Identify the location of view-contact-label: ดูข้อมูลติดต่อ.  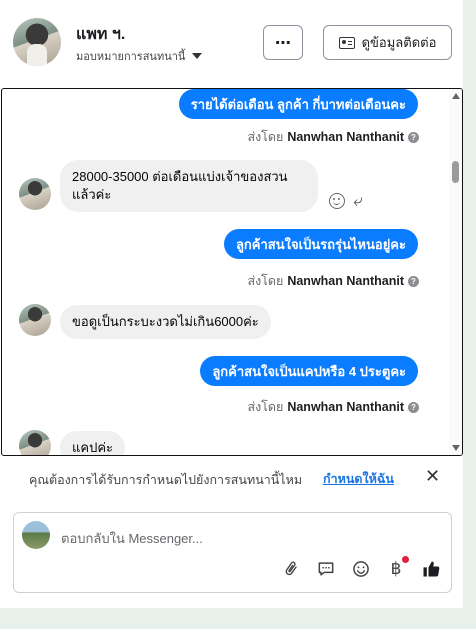
(399, 42).